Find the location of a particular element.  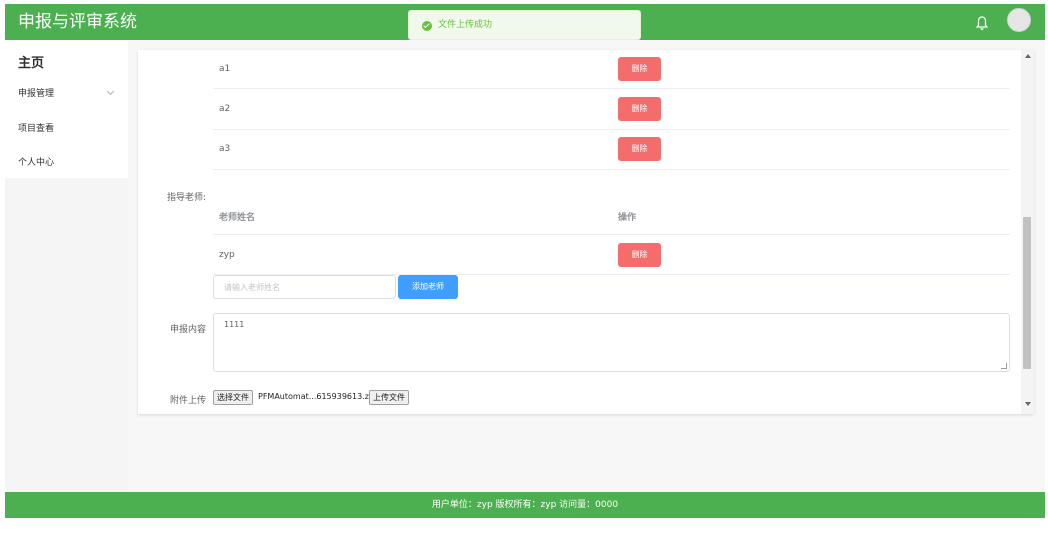

sidebar-item-personal-center: 个人中心 is located at coordinates (36, 161).